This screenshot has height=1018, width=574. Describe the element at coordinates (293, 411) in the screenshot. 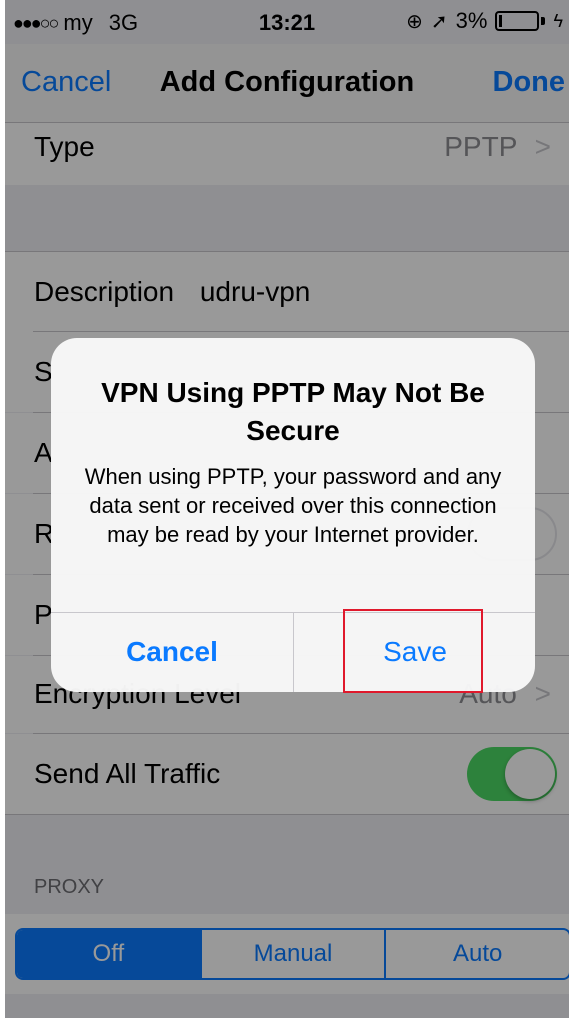

I see `alert-title: VPN Using PPTP May Not Be Secure` at that location.